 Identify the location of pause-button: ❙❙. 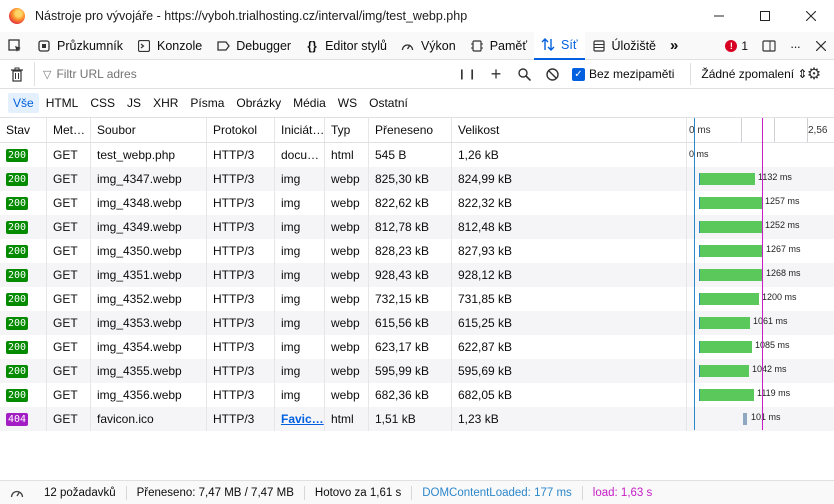
(468, 74).